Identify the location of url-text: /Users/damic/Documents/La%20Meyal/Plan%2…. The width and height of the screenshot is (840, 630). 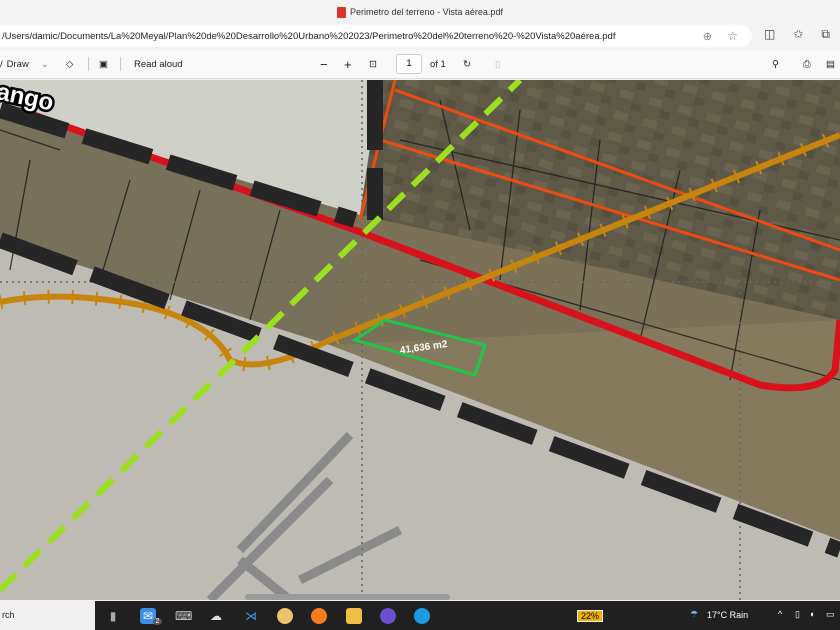
(308, 36).